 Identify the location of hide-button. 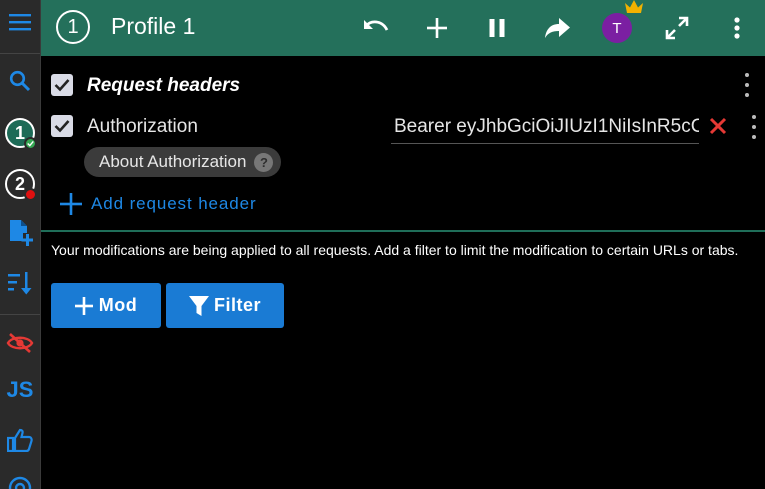
(20, 343).